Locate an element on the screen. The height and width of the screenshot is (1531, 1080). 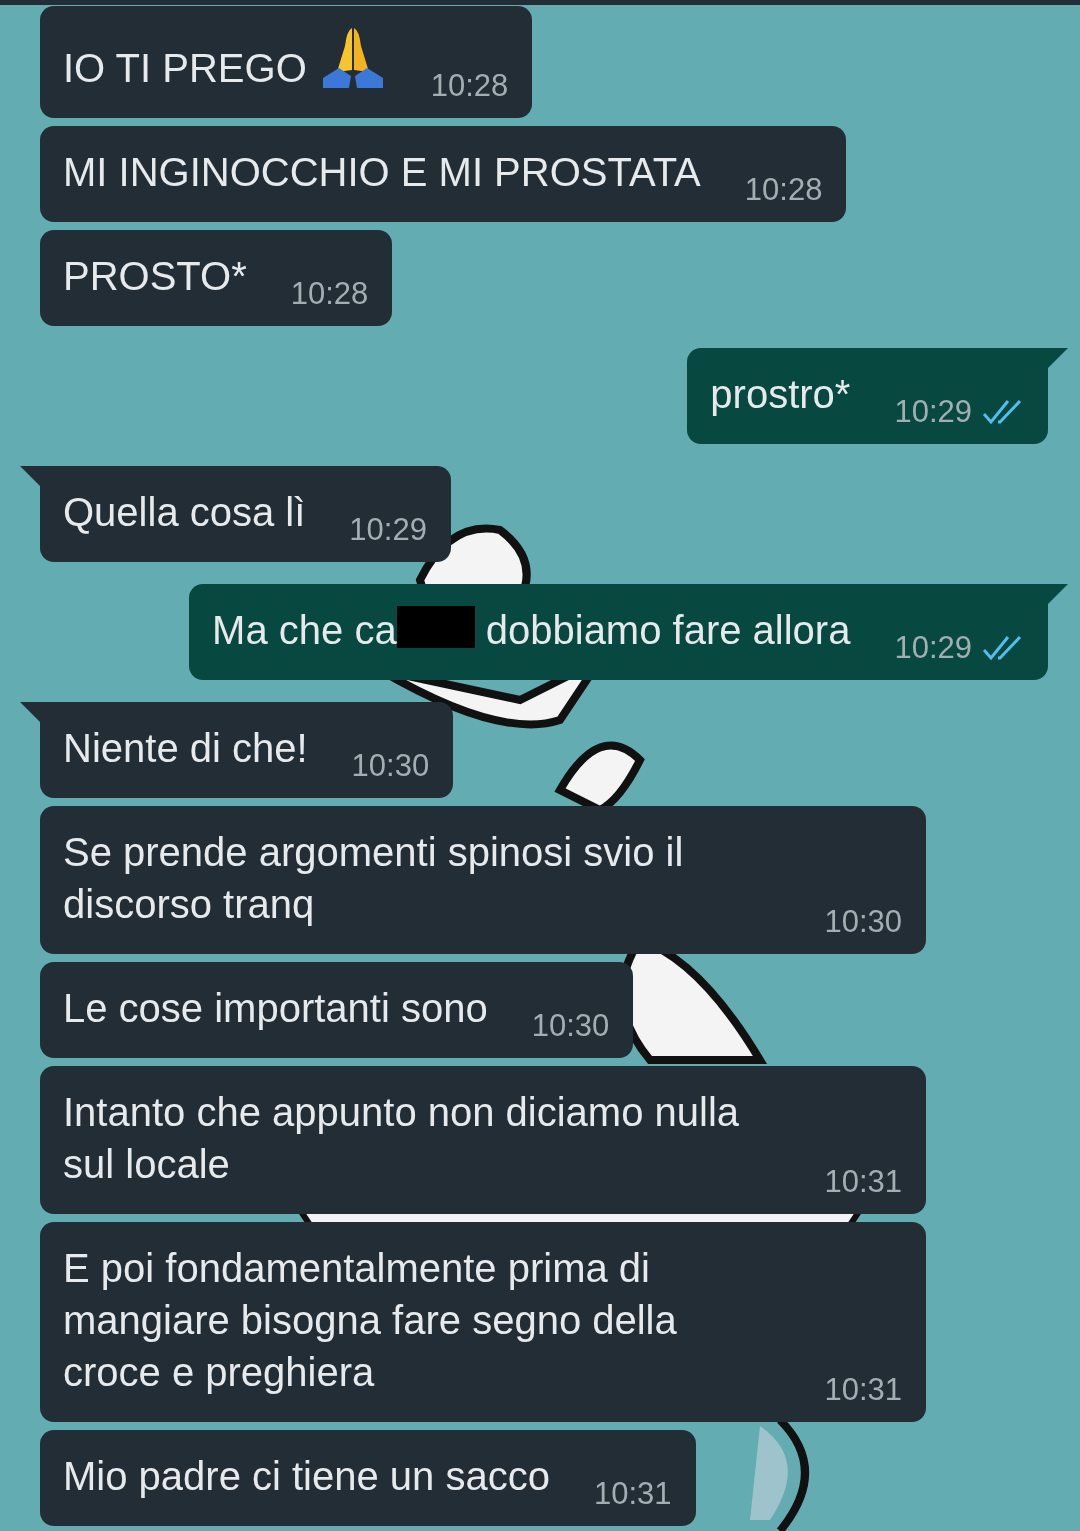
incoming-message-bubble: PROSTO* 10:28 is located at coordinates (216, 278).